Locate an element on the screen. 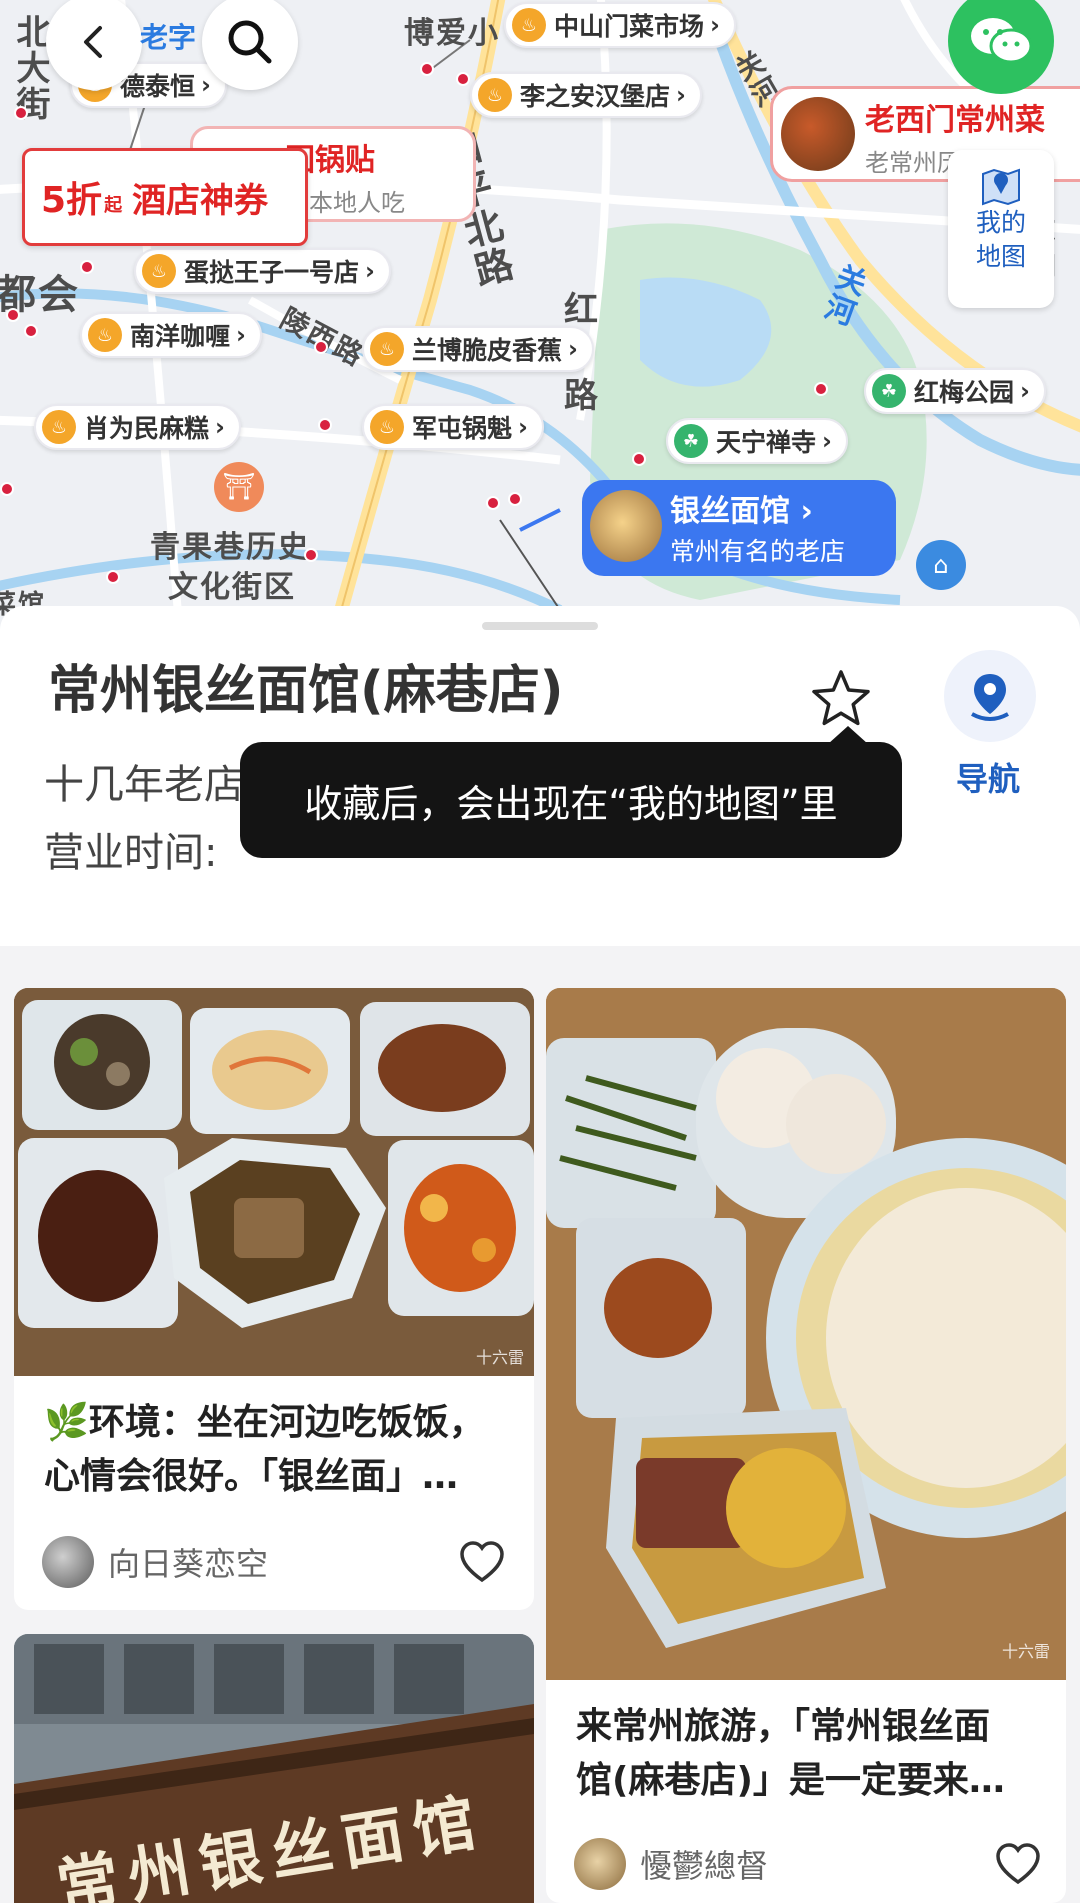  street-label: 博爱小 is located at coordinates (452, 33).